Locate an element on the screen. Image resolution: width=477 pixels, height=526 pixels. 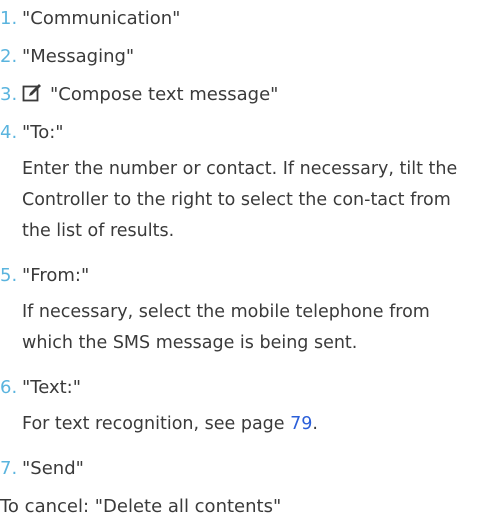
step-label: "From:" is located at coordinates (56, 275).